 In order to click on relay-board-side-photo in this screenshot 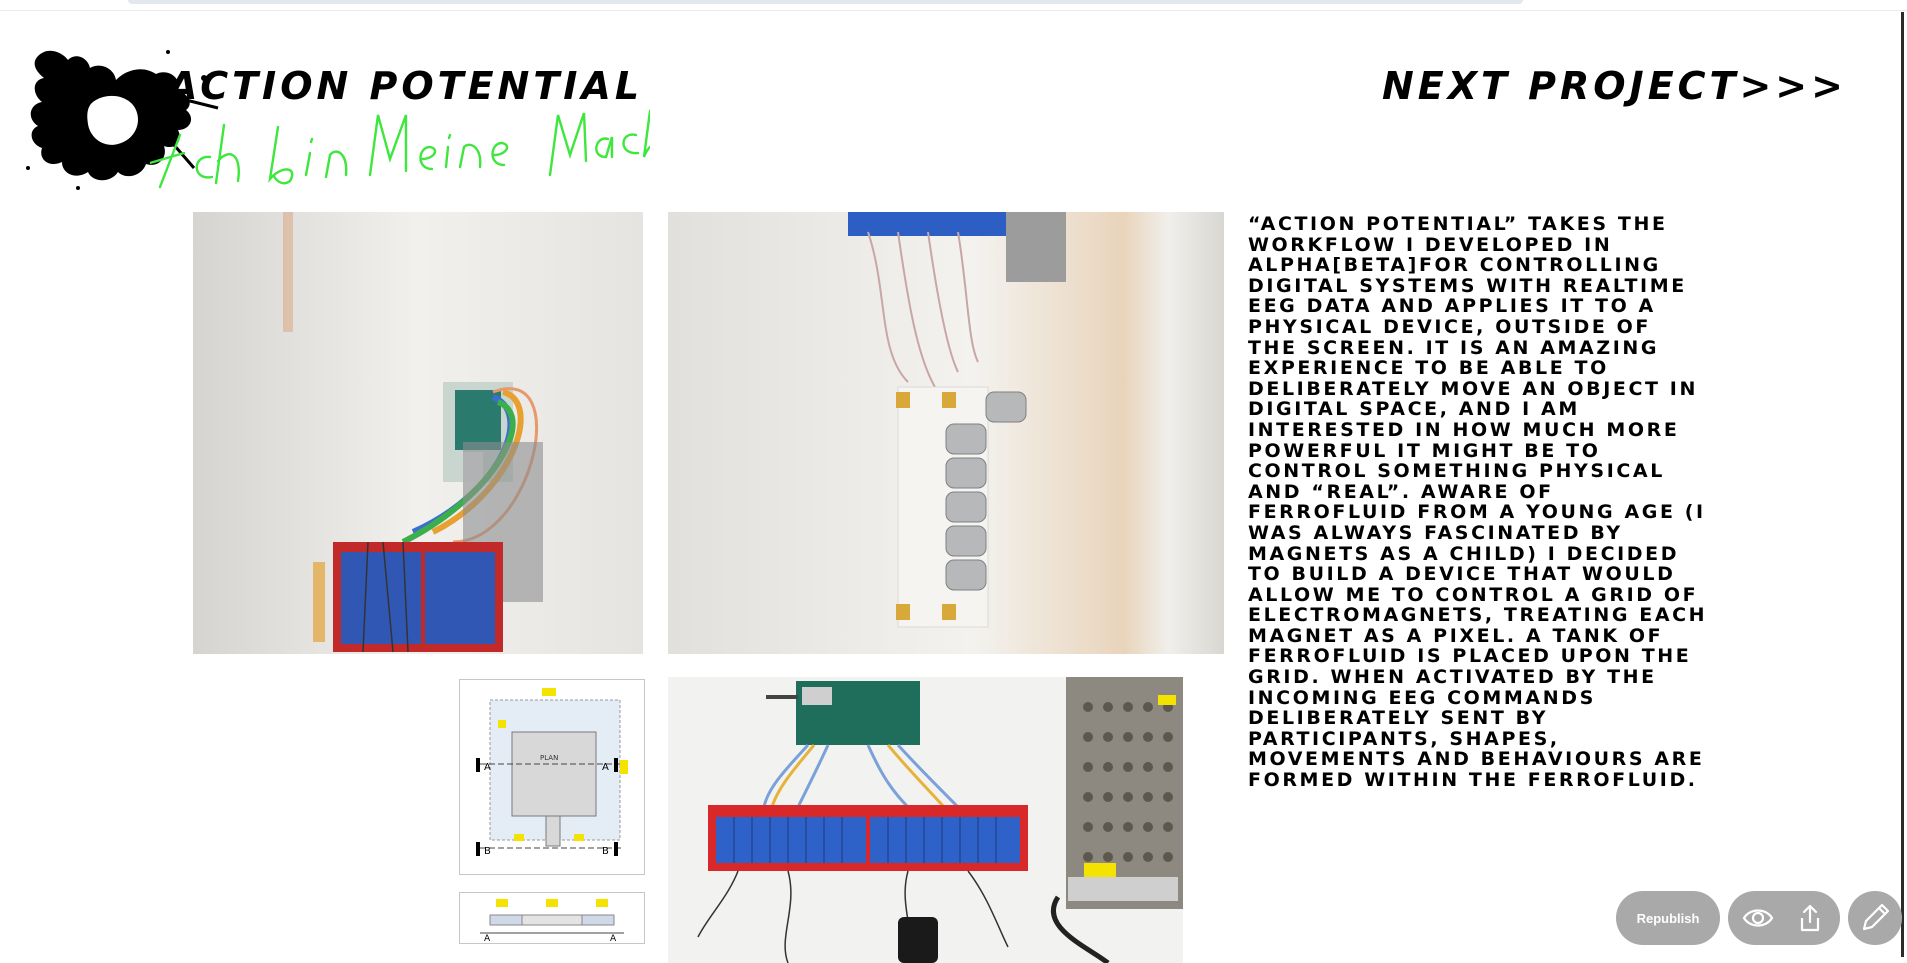, I will do `click(418, 433)`.